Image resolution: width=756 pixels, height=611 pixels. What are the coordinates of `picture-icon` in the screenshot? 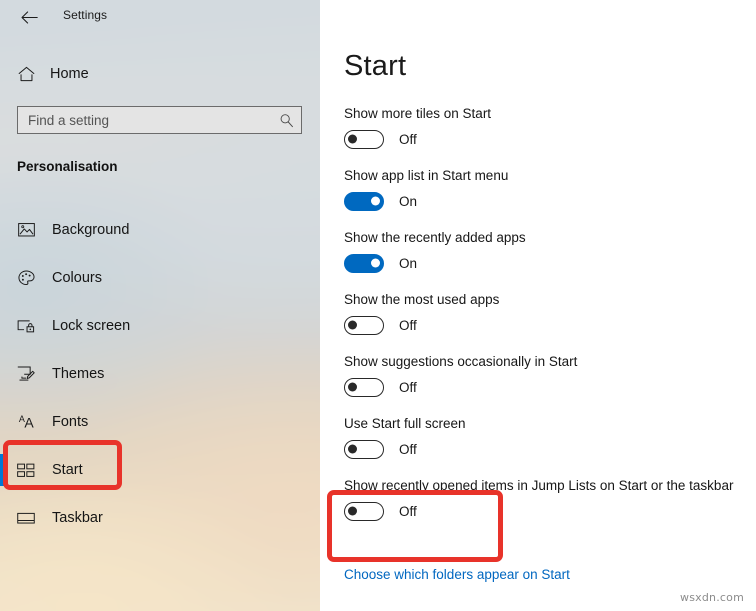 It's located at (26, 230).